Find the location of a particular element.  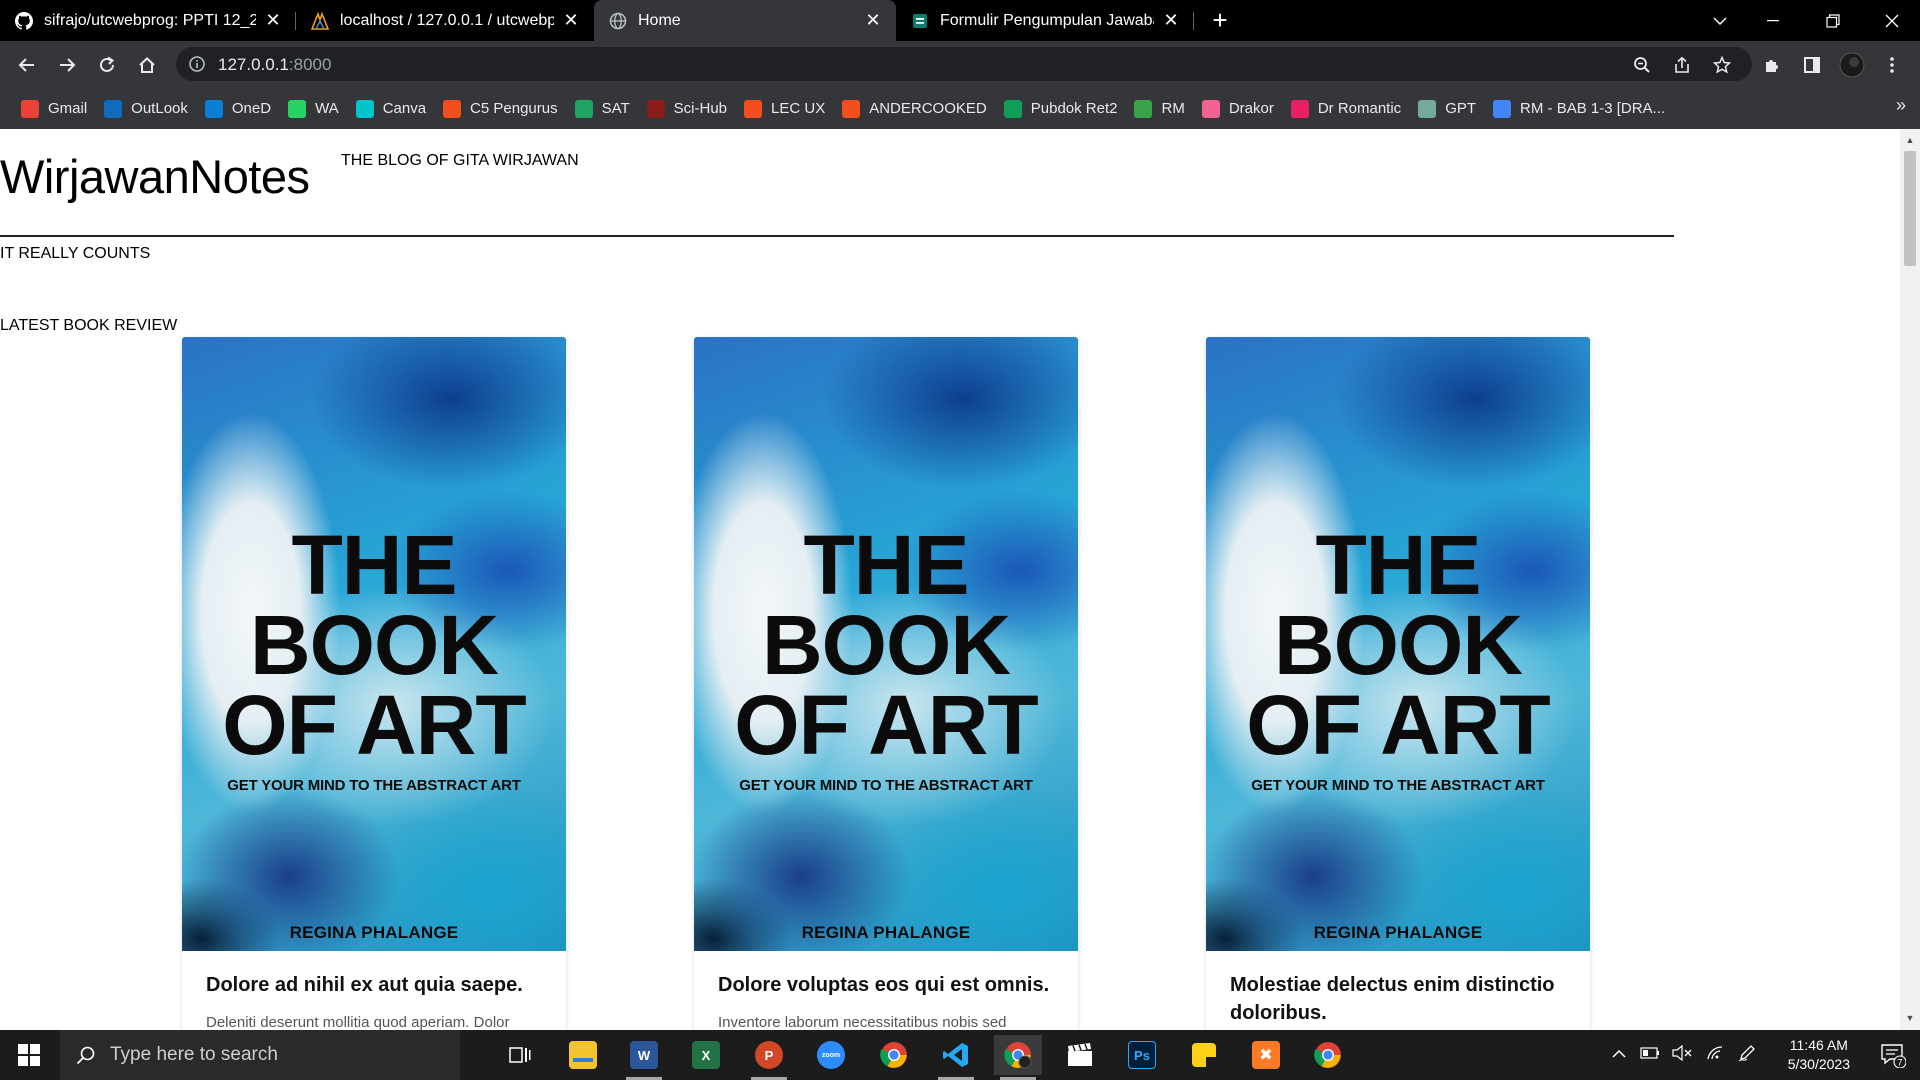

battery-icon is located at coordinates (1650, 1055).